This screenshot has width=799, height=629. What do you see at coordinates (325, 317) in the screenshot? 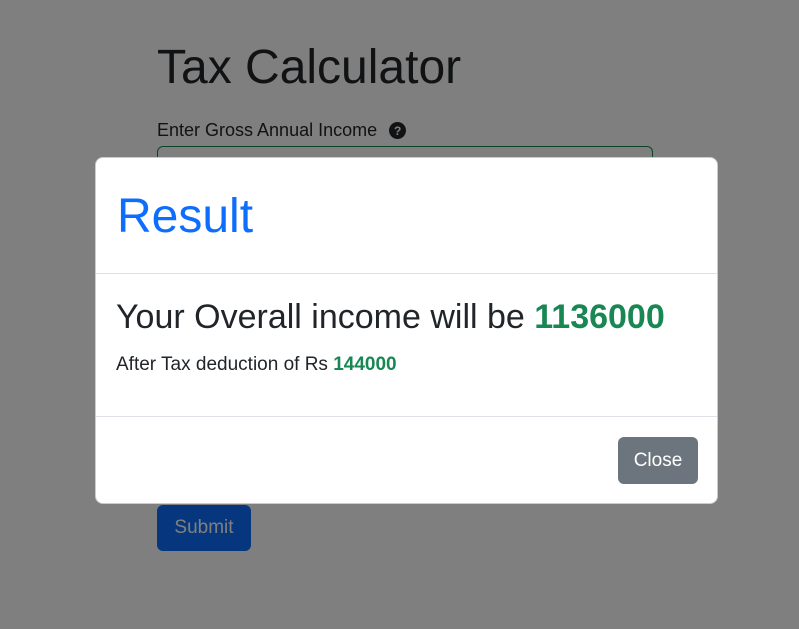
I see `overall-income-prefix: Your Overall income will be` at bounding box center [325, 317].